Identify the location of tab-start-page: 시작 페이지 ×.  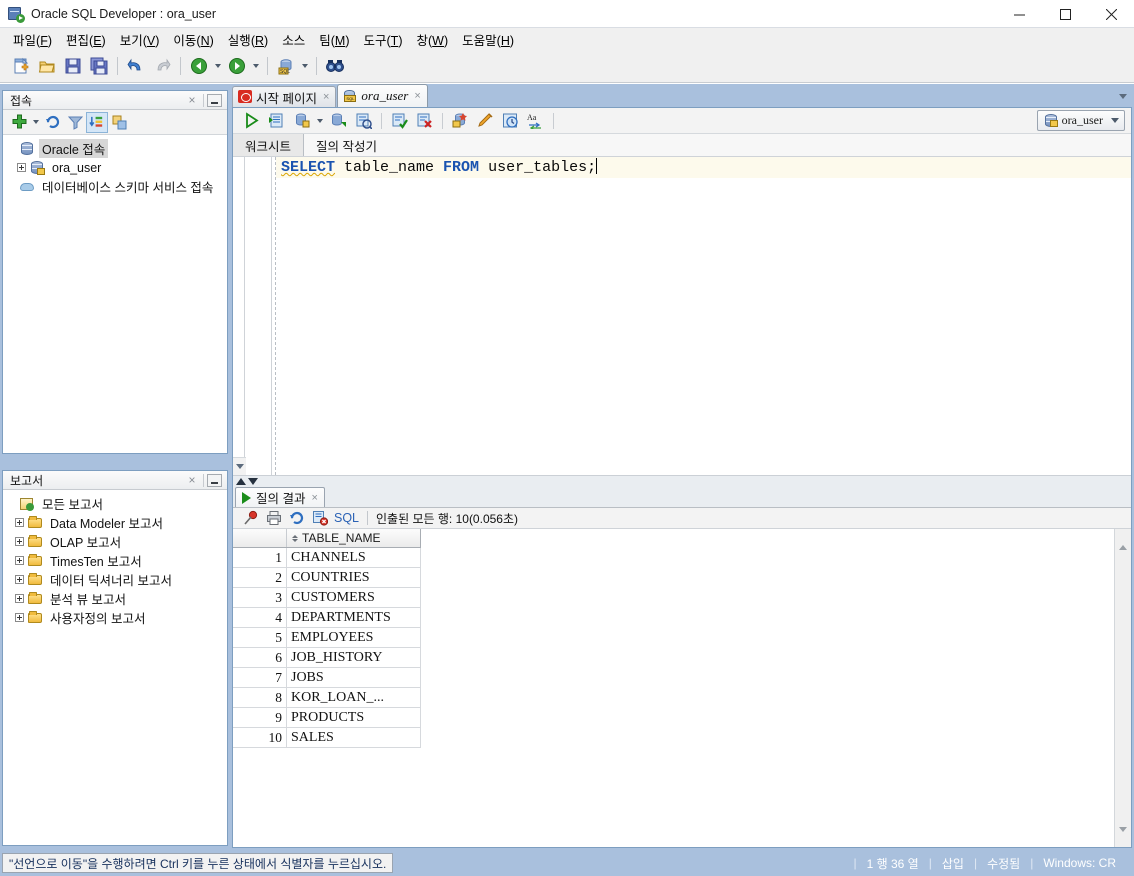
(284, 96).